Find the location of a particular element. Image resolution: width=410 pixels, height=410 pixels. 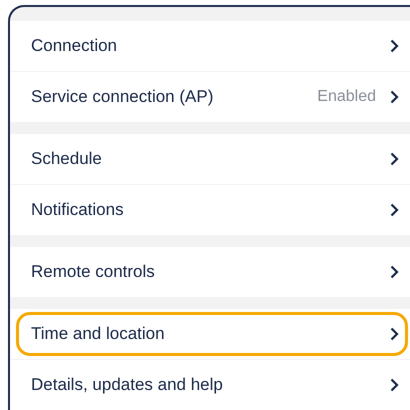

row-label: Time and location is located at coordinates (98, 334).